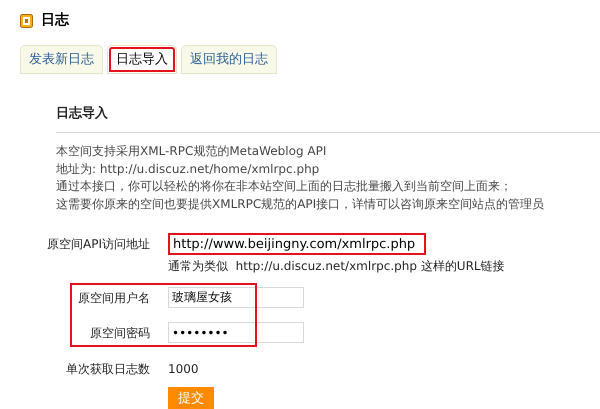 The height and width of the screenshot is (409, 600). I want to click on hint-text: 通常为类似 http://u.discuz.net/xmlrpc.php 这样的URL链接, so click(336, 266).